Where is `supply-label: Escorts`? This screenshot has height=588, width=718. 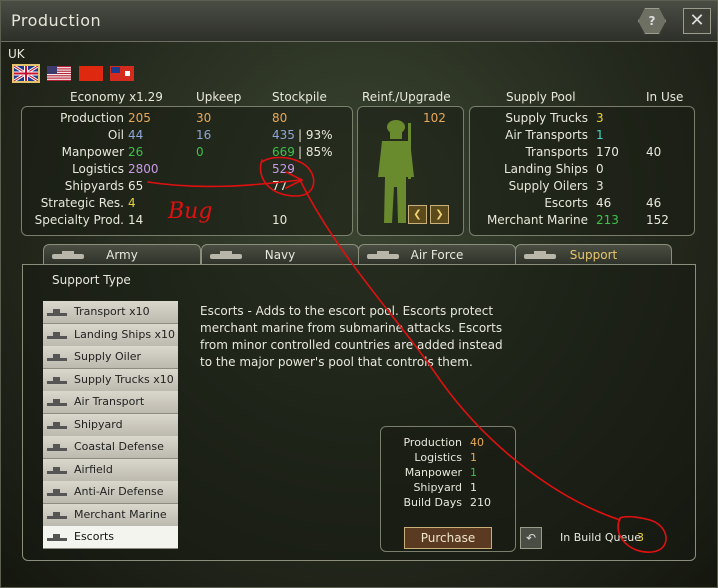
supply-label: Escorts is located at coordinates (566, 203).